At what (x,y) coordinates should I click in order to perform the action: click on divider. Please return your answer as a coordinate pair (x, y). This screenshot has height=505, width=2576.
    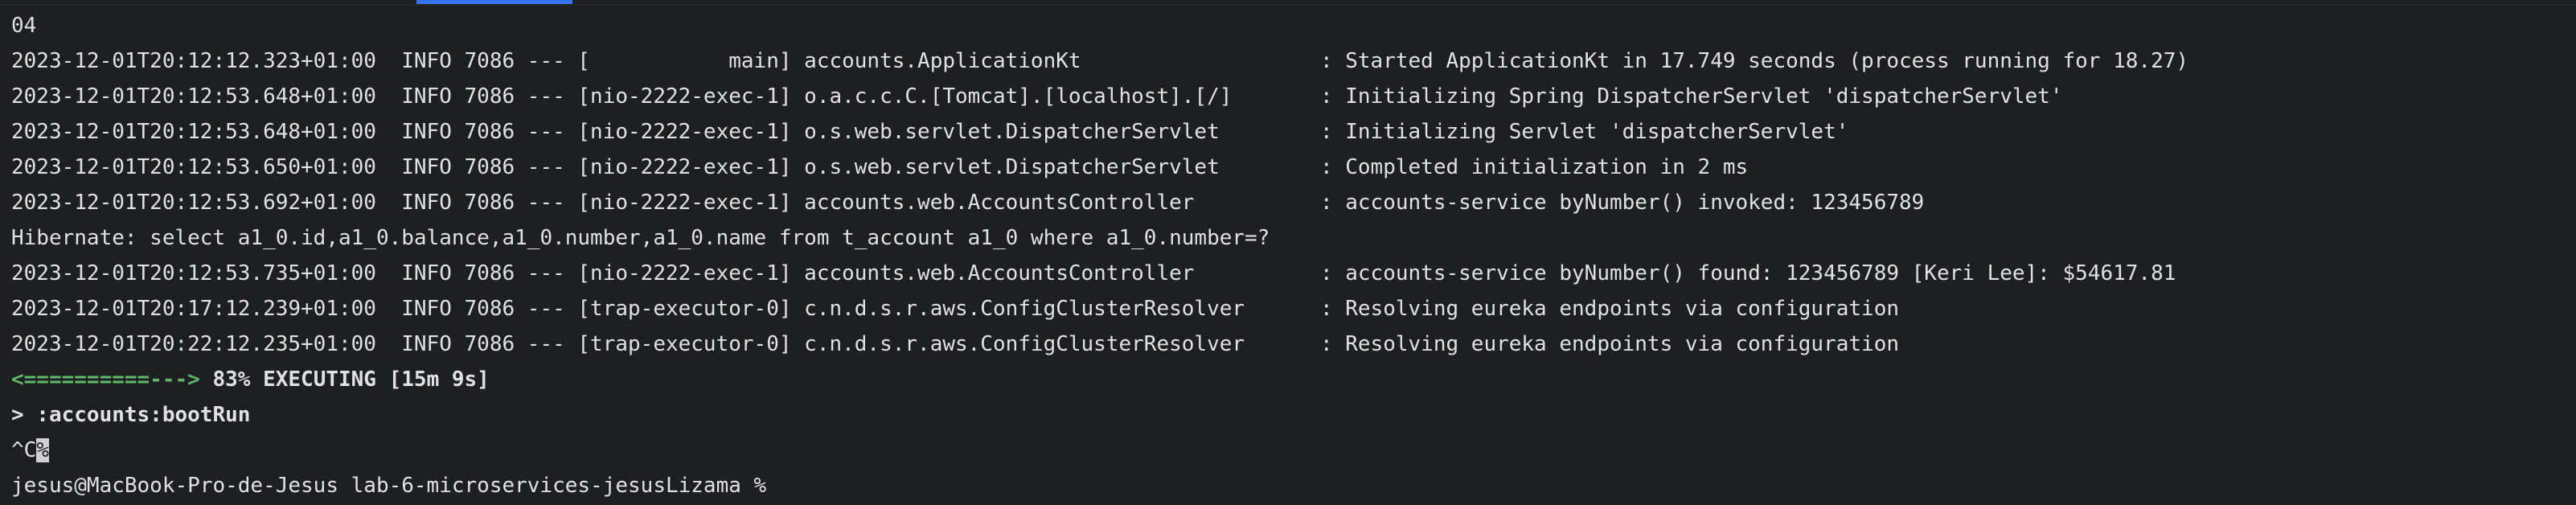
    Looking at the image, I should click on (1288, 4).